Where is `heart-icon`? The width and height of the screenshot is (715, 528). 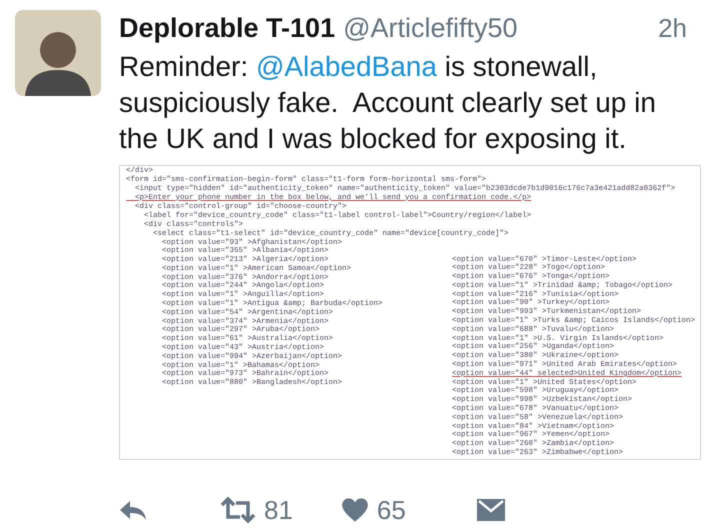 heart-icon is located at coordinates (354, 510).